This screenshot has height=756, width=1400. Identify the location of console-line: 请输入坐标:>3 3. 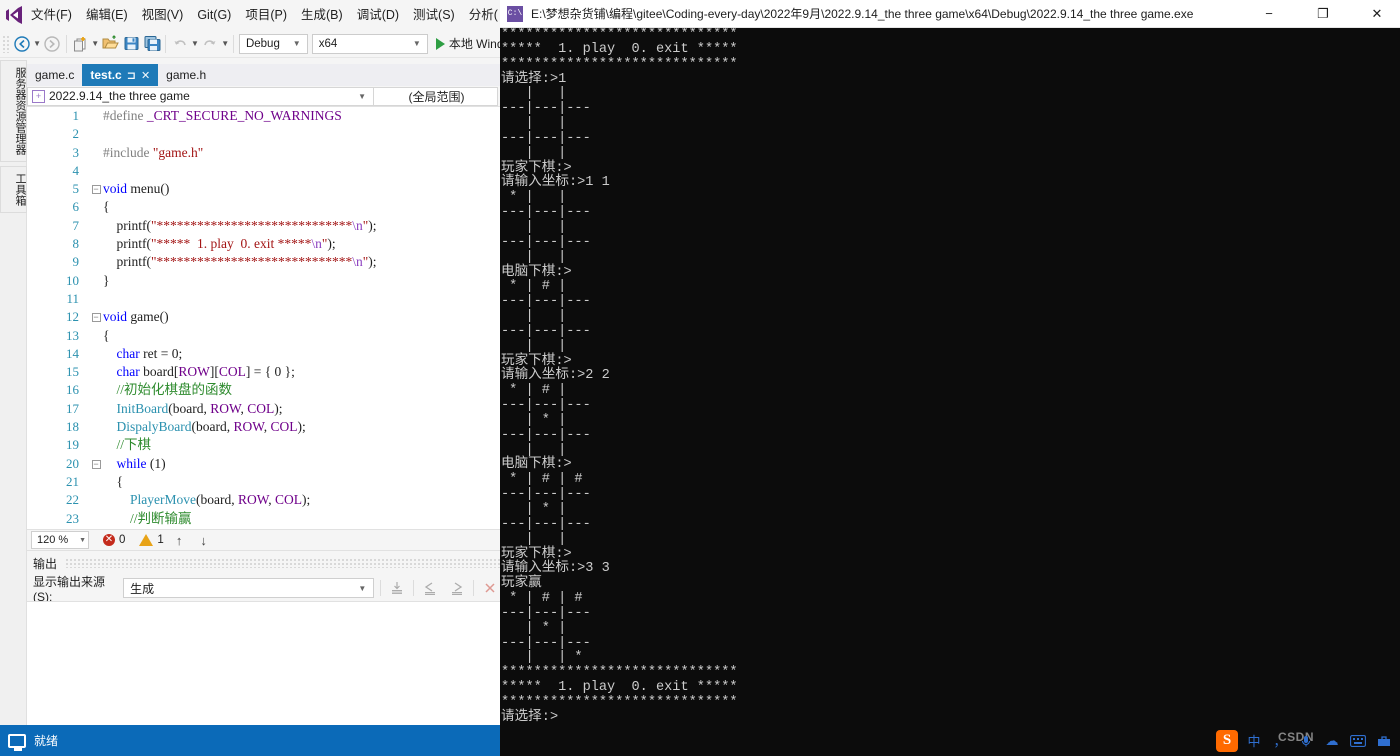
(555, 569).